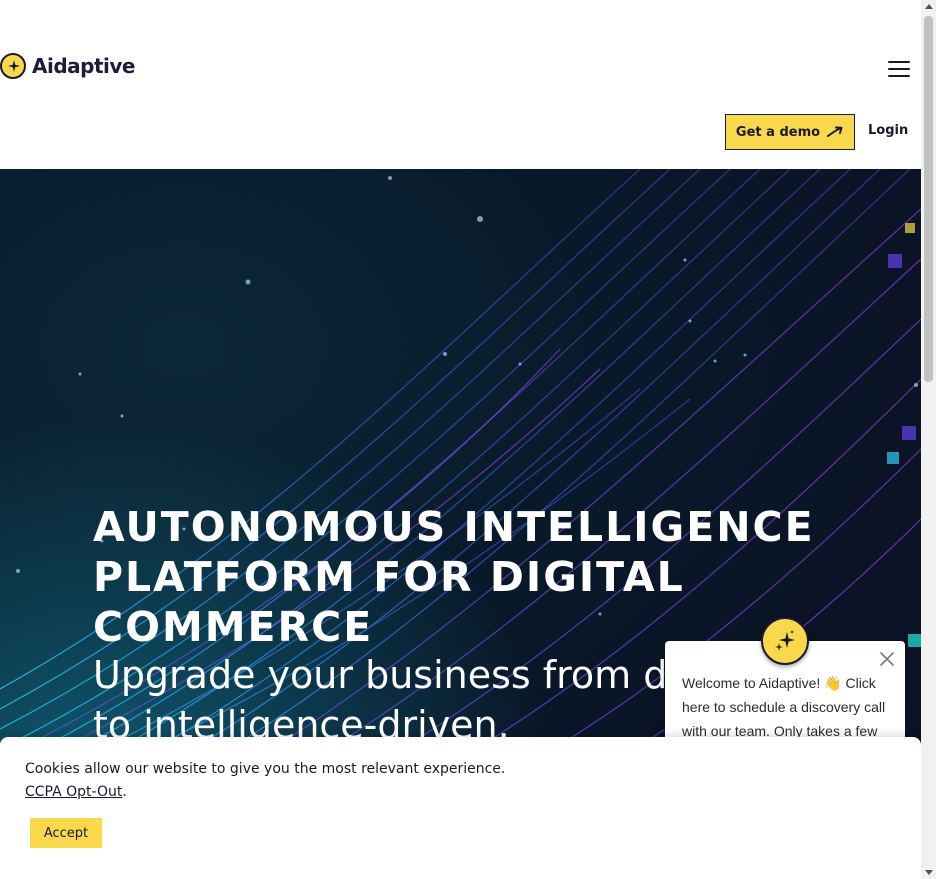  I want to click on sparkle-icon, so click(785, 640).